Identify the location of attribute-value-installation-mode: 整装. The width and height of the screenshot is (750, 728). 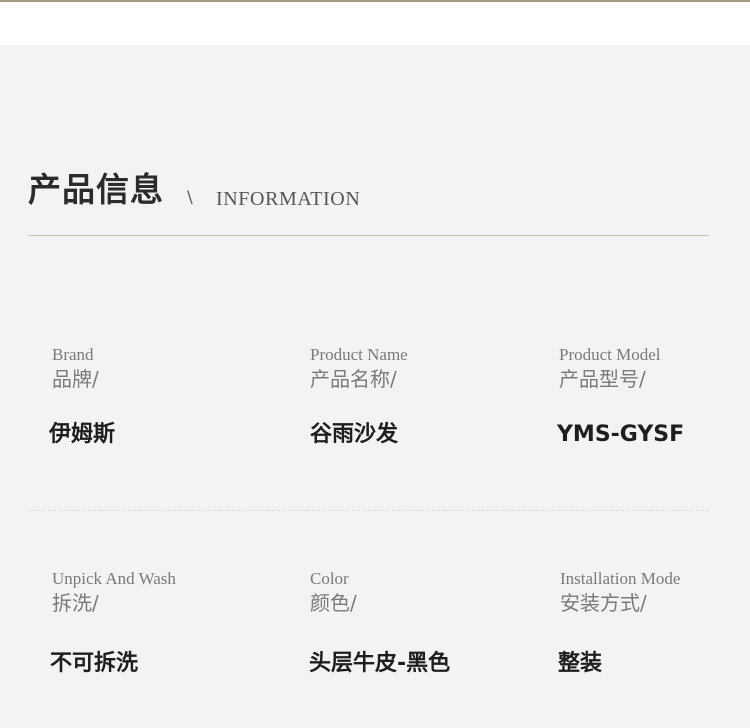
(580, 663).